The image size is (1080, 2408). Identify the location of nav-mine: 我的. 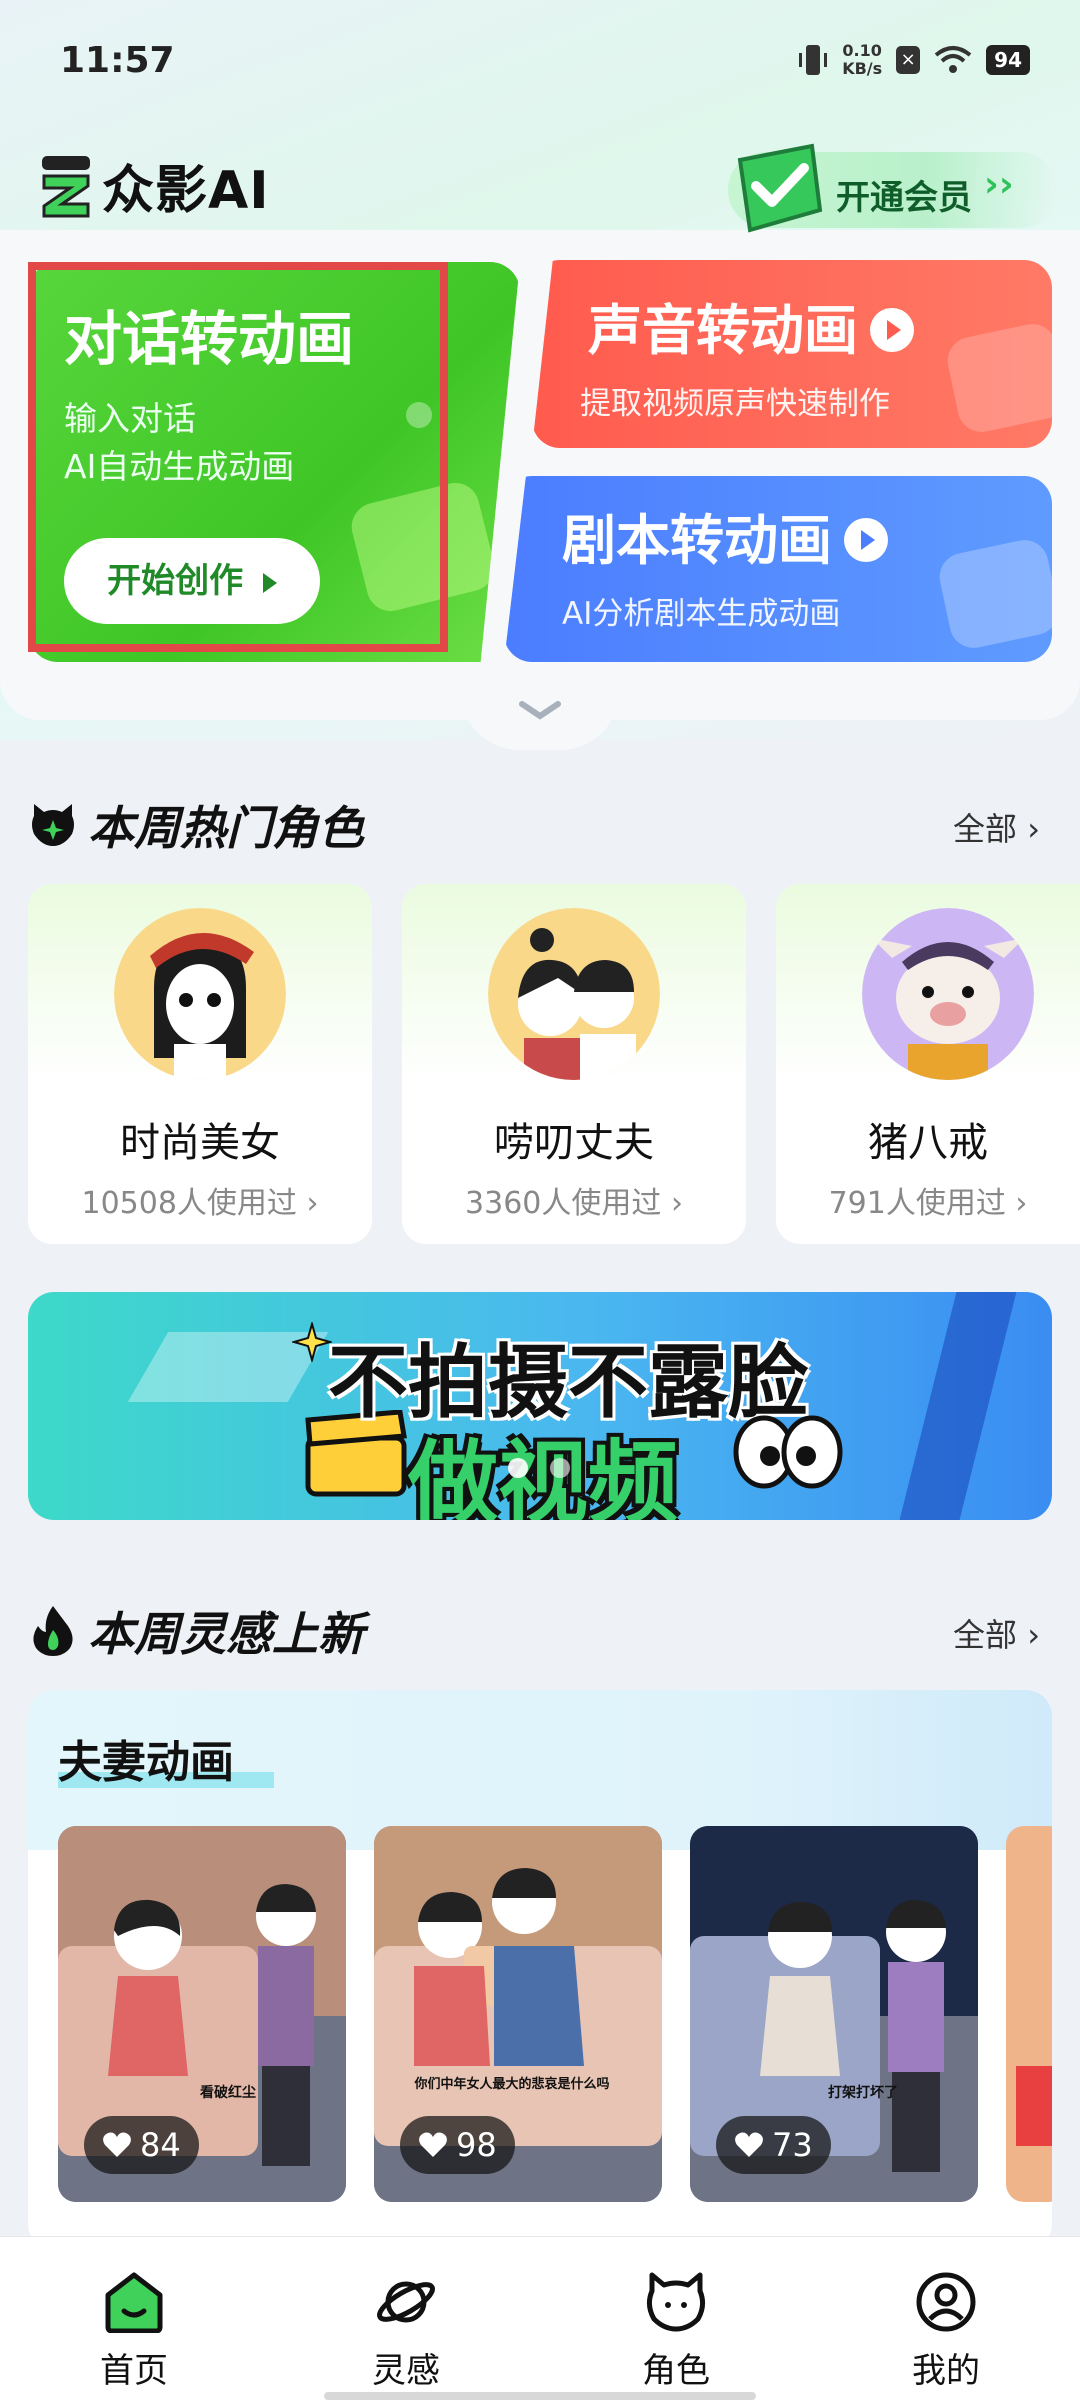
(946, 2331).